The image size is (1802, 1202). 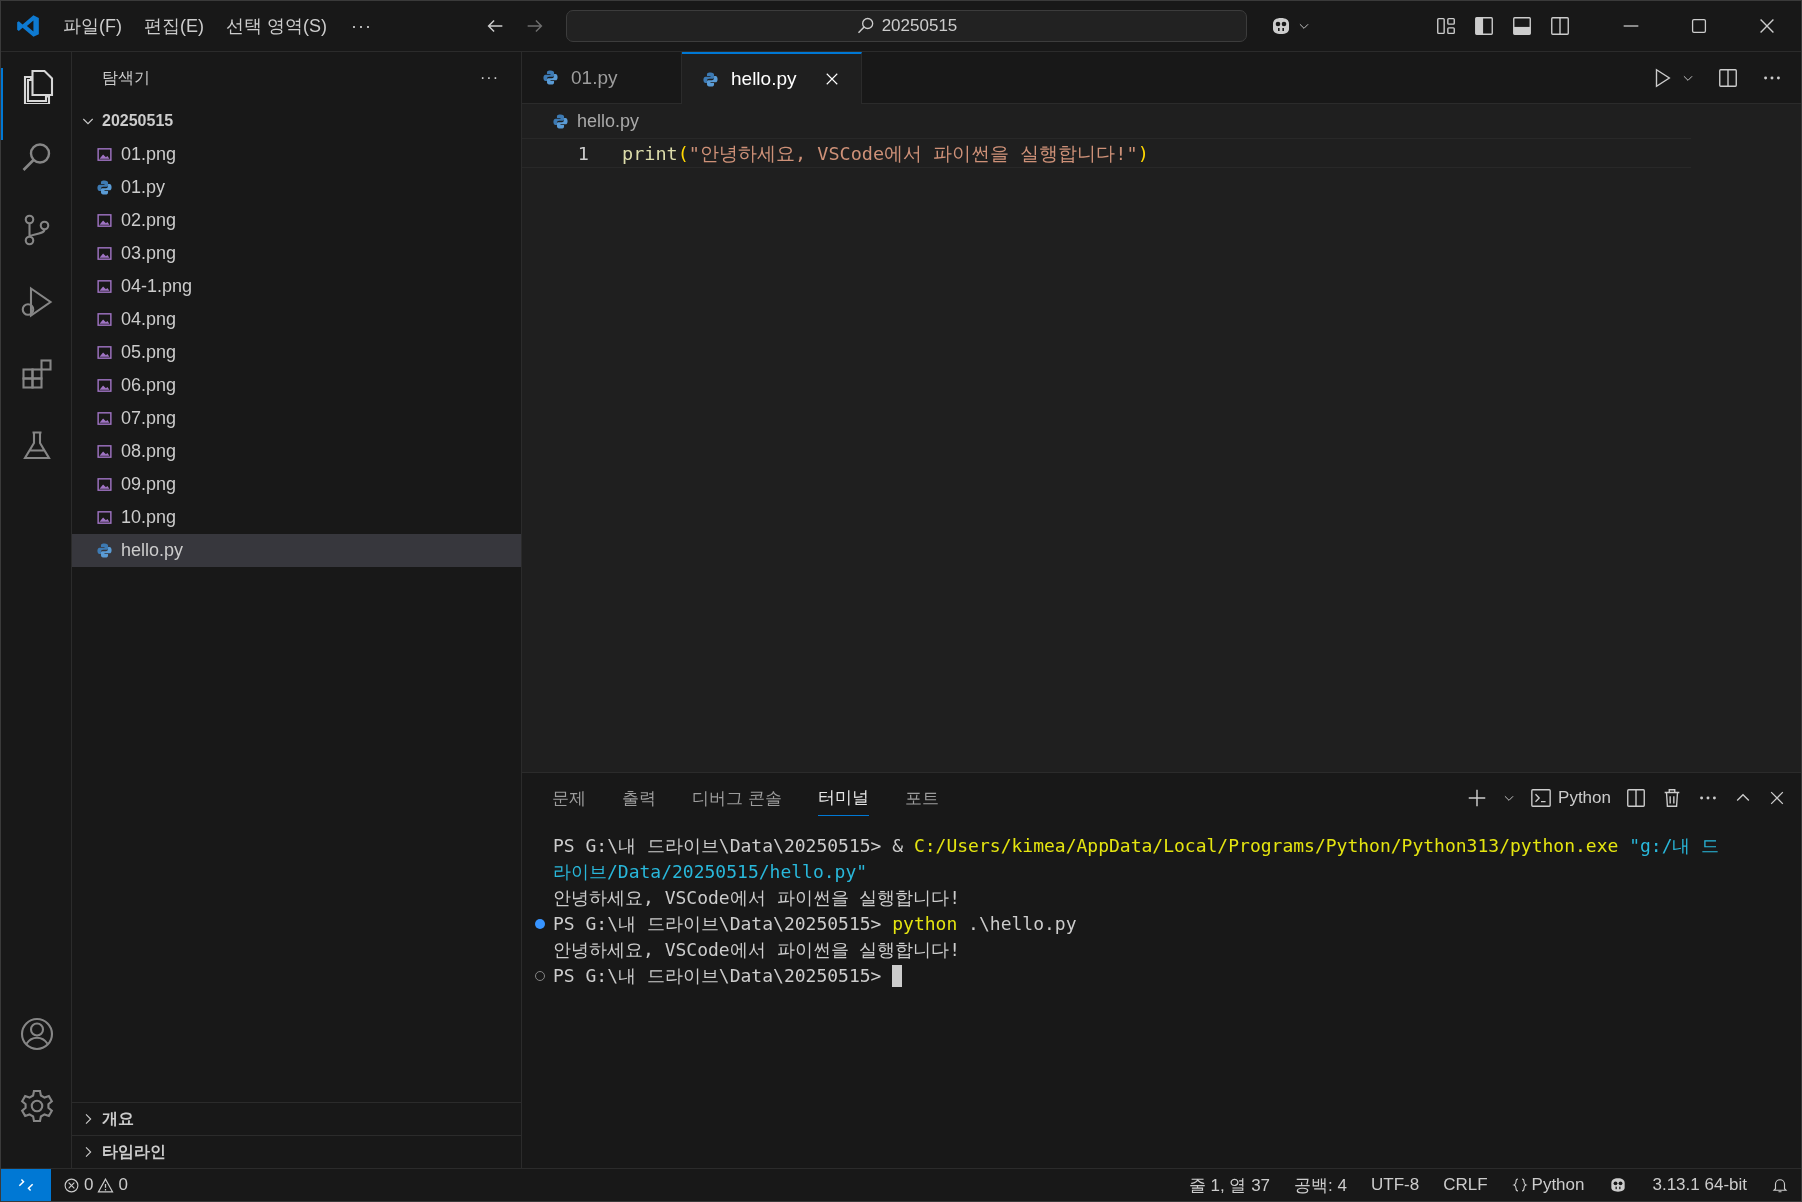 I want to click on language-mode-button: Python, so click(x=1548, y=1185).